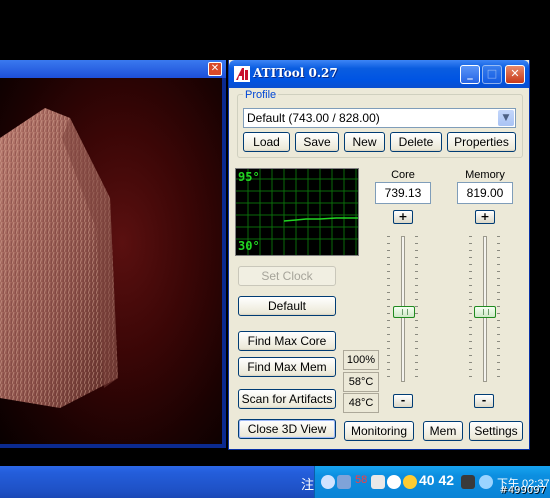  I want to click on 3d-view-close-button: ✕, so click(215, 69).